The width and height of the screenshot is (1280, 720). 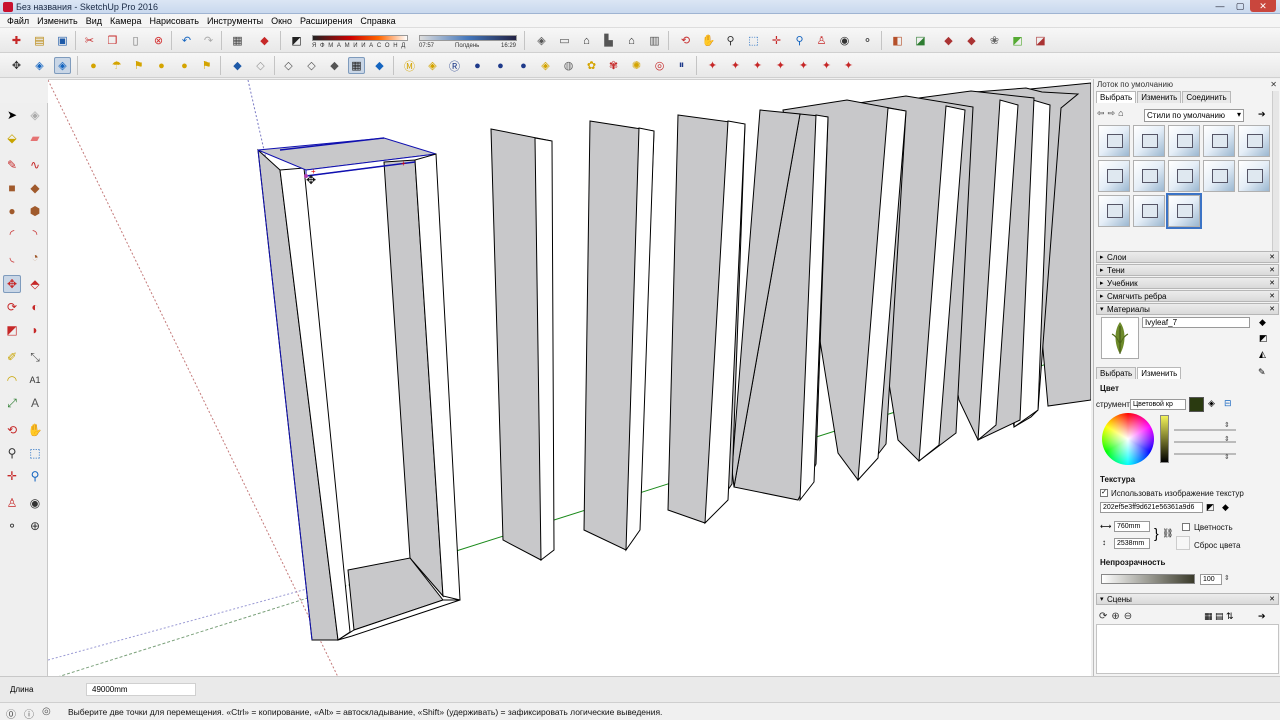 I want to click on a-tool-icon: ●, so click(x=523, y=65).